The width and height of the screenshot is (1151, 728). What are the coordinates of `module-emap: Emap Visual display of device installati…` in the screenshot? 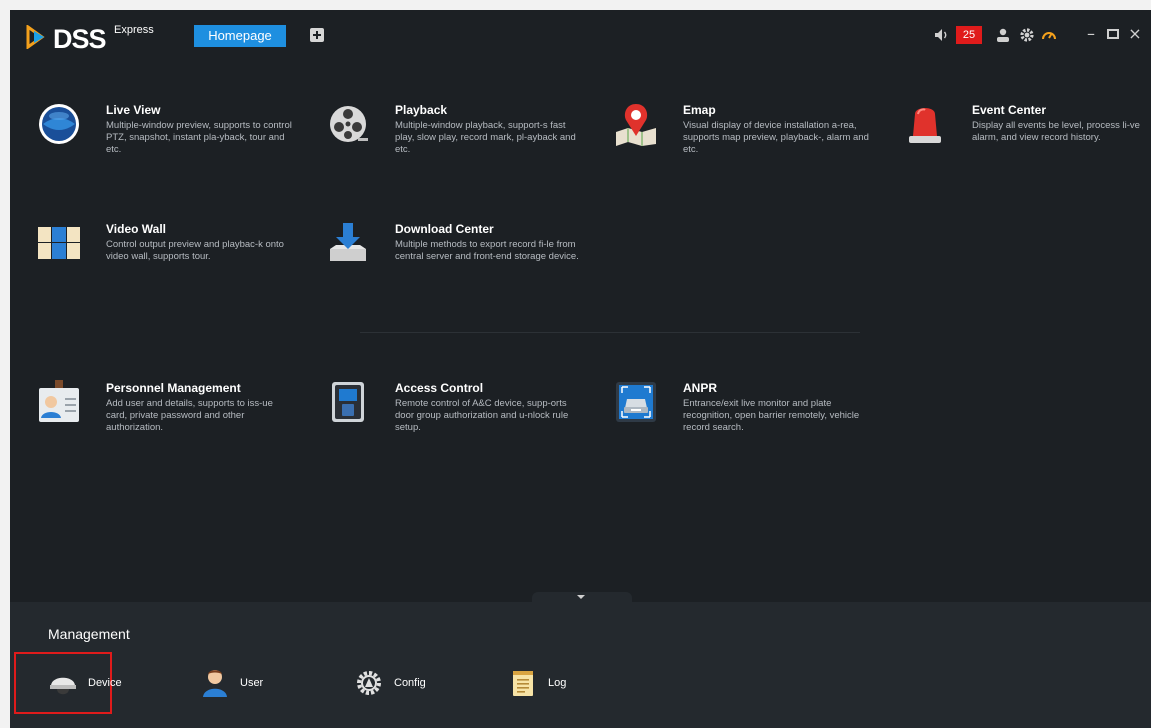 It's located at (759, 142).